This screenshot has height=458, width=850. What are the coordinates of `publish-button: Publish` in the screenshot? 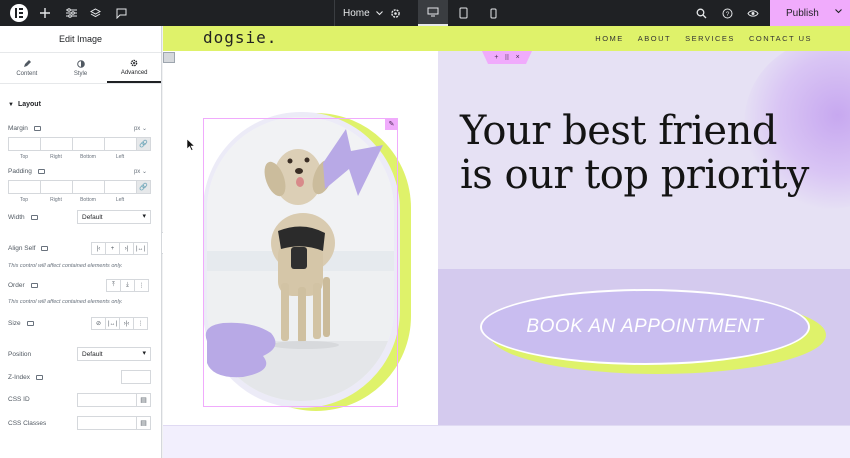 It's located at (810, 13).